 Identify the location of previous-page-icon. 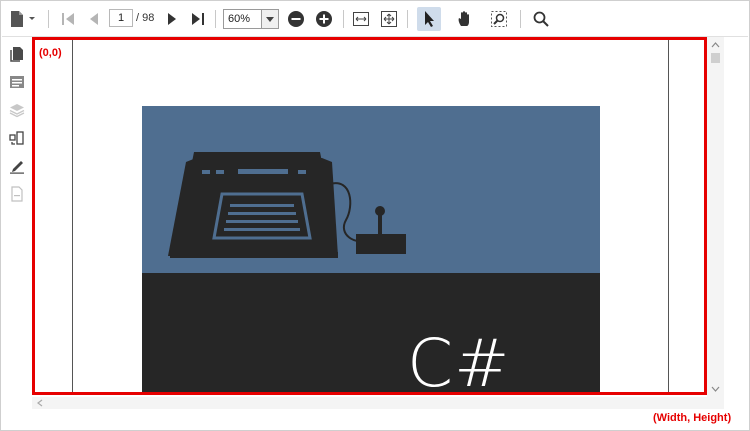
(94, 19).